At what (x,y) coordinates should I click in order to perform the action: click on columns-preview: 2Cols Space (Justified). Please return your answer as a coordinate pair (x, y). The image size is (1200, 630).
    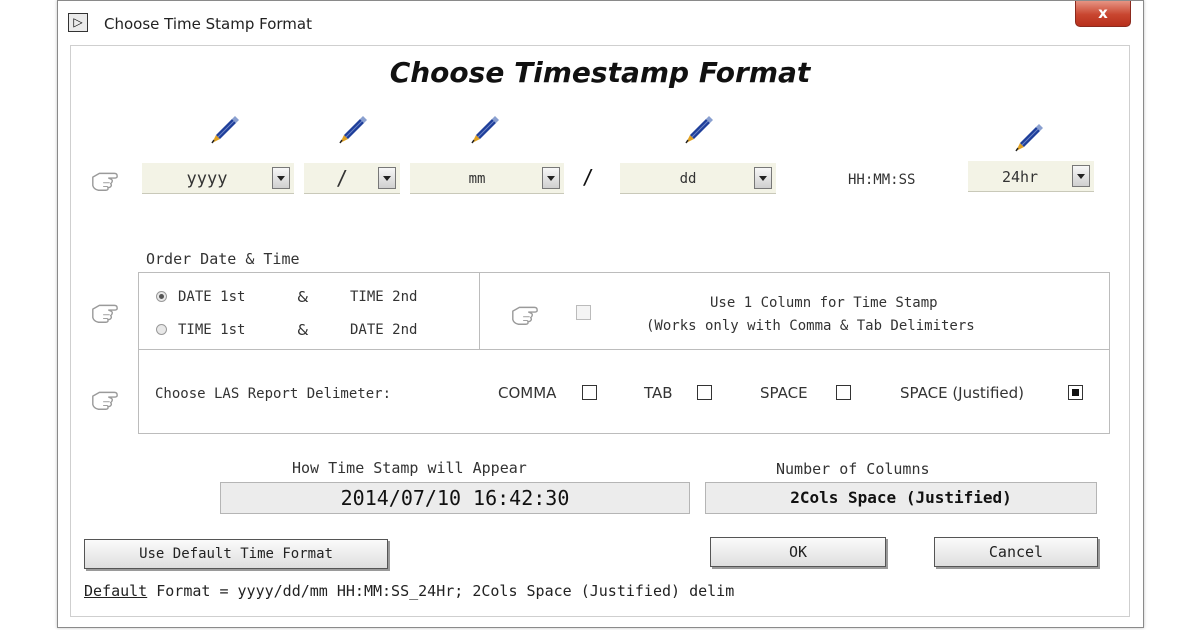
    Looking at the image, I should click on (901, 498).